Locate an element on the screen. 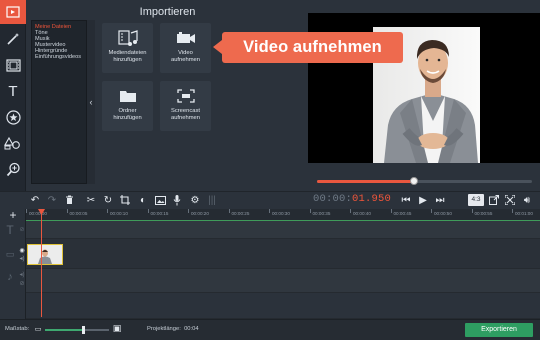  add-folder-button: Ordner hinzufügen is located at coordinates (127, 106).